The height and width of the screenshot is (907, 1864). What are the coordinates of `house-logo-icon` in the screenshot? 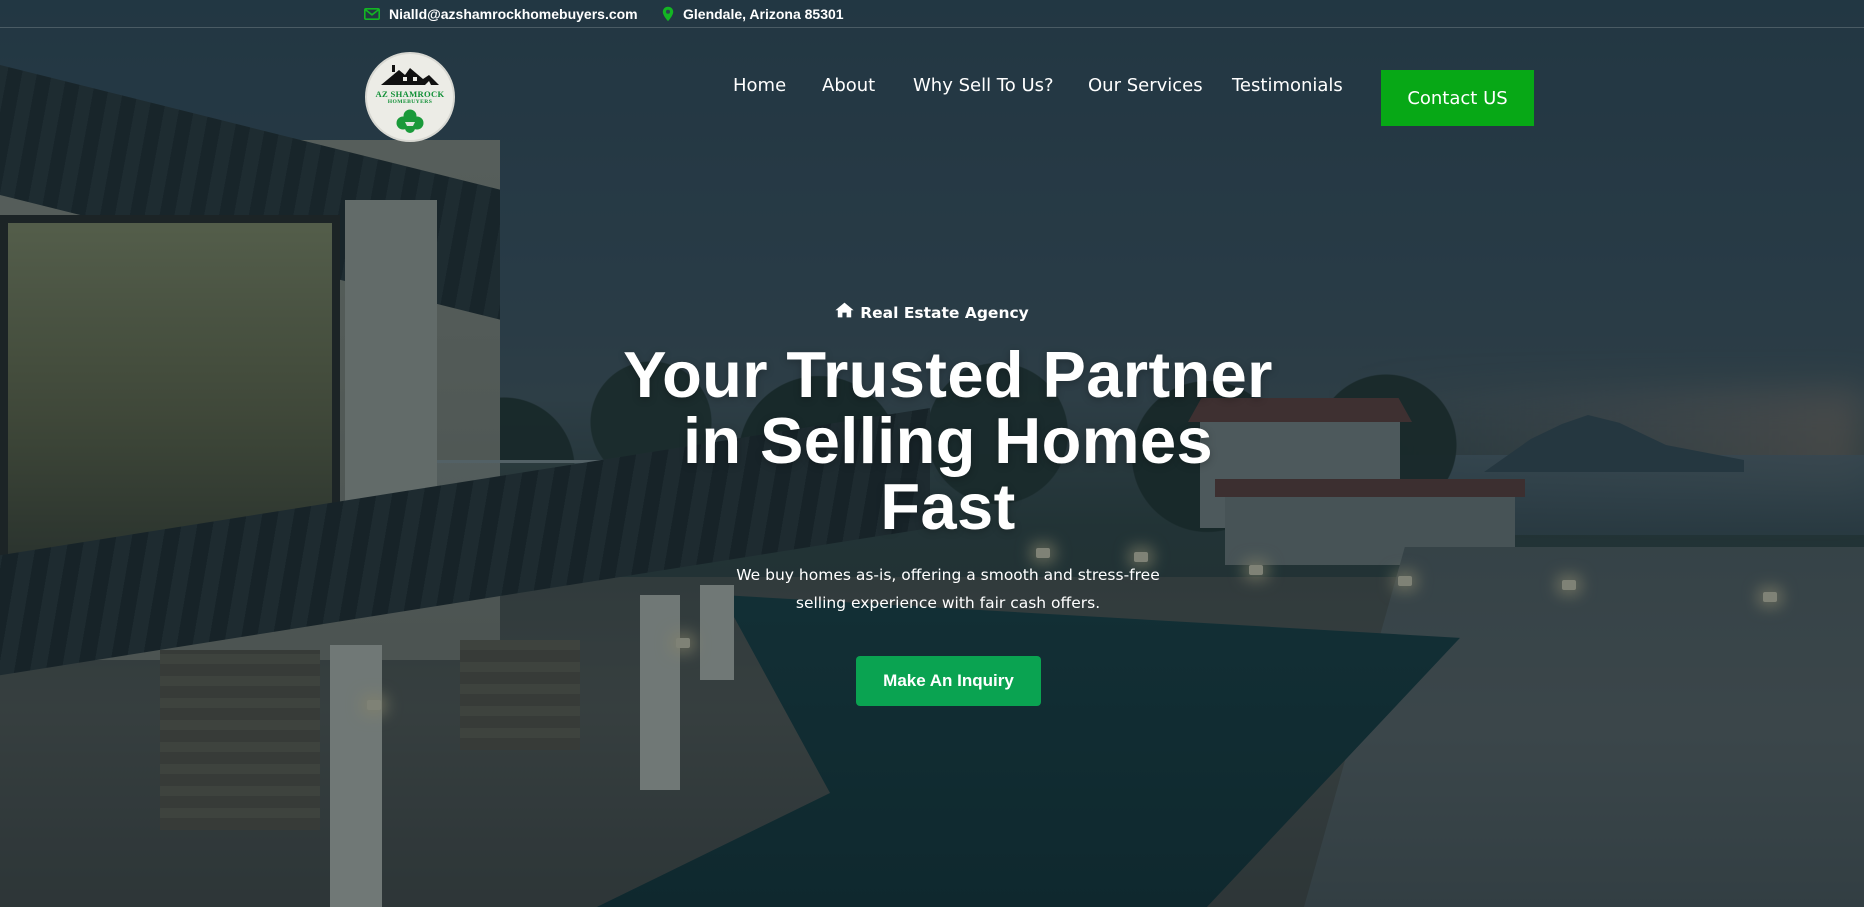 It's located at (410, 75).